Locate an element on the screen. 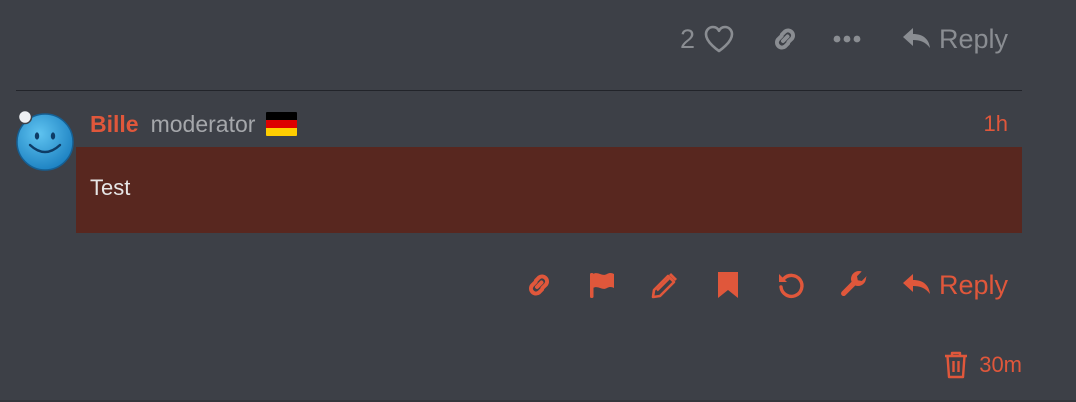  germany-flag-icon is located at coordinates (282, 124).